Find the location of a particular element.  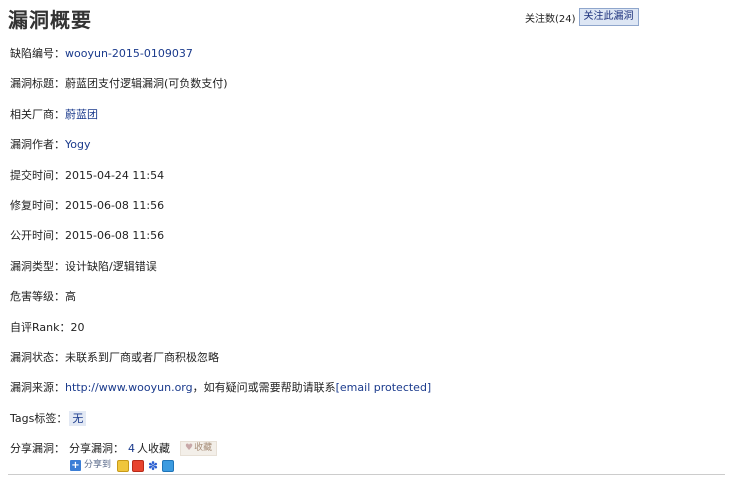

row-submit-time: 提交时间： 2015-04-24 11:54 is located at coordinates (367, 183).